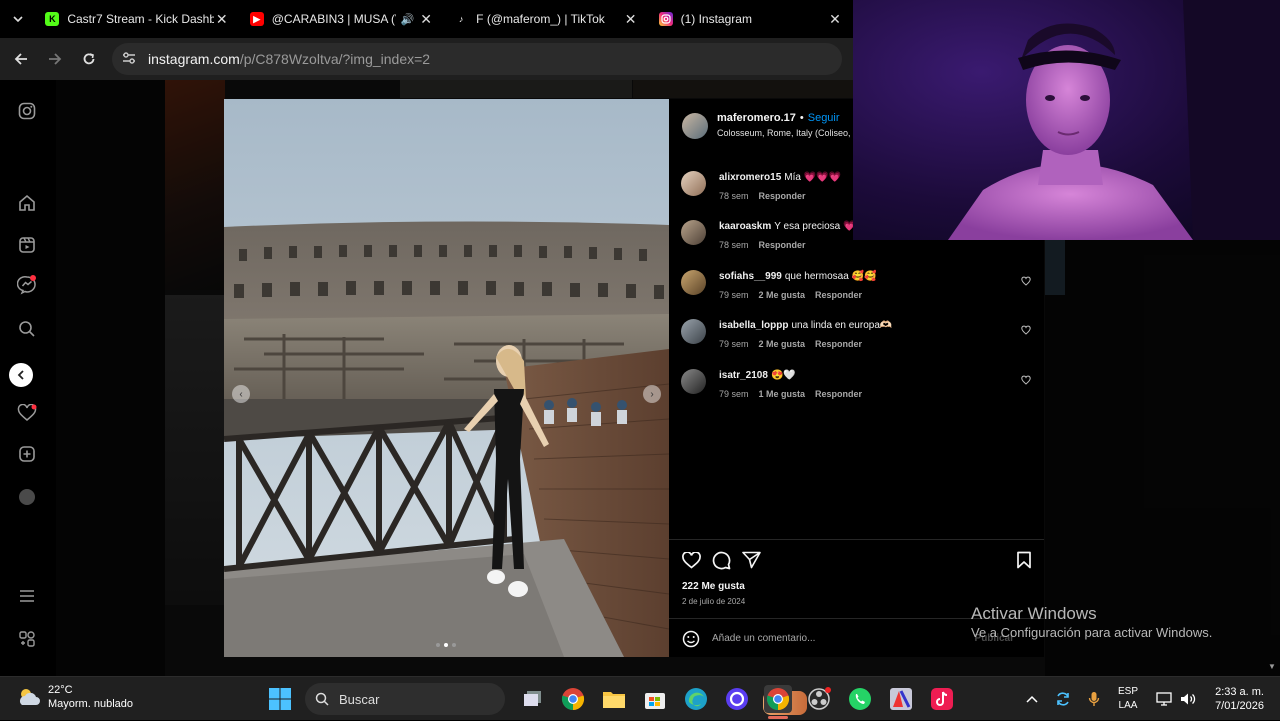 This screenshot has height=721, width=1280. I want to click on speaker-icon: 🔊, so click(407, 19).